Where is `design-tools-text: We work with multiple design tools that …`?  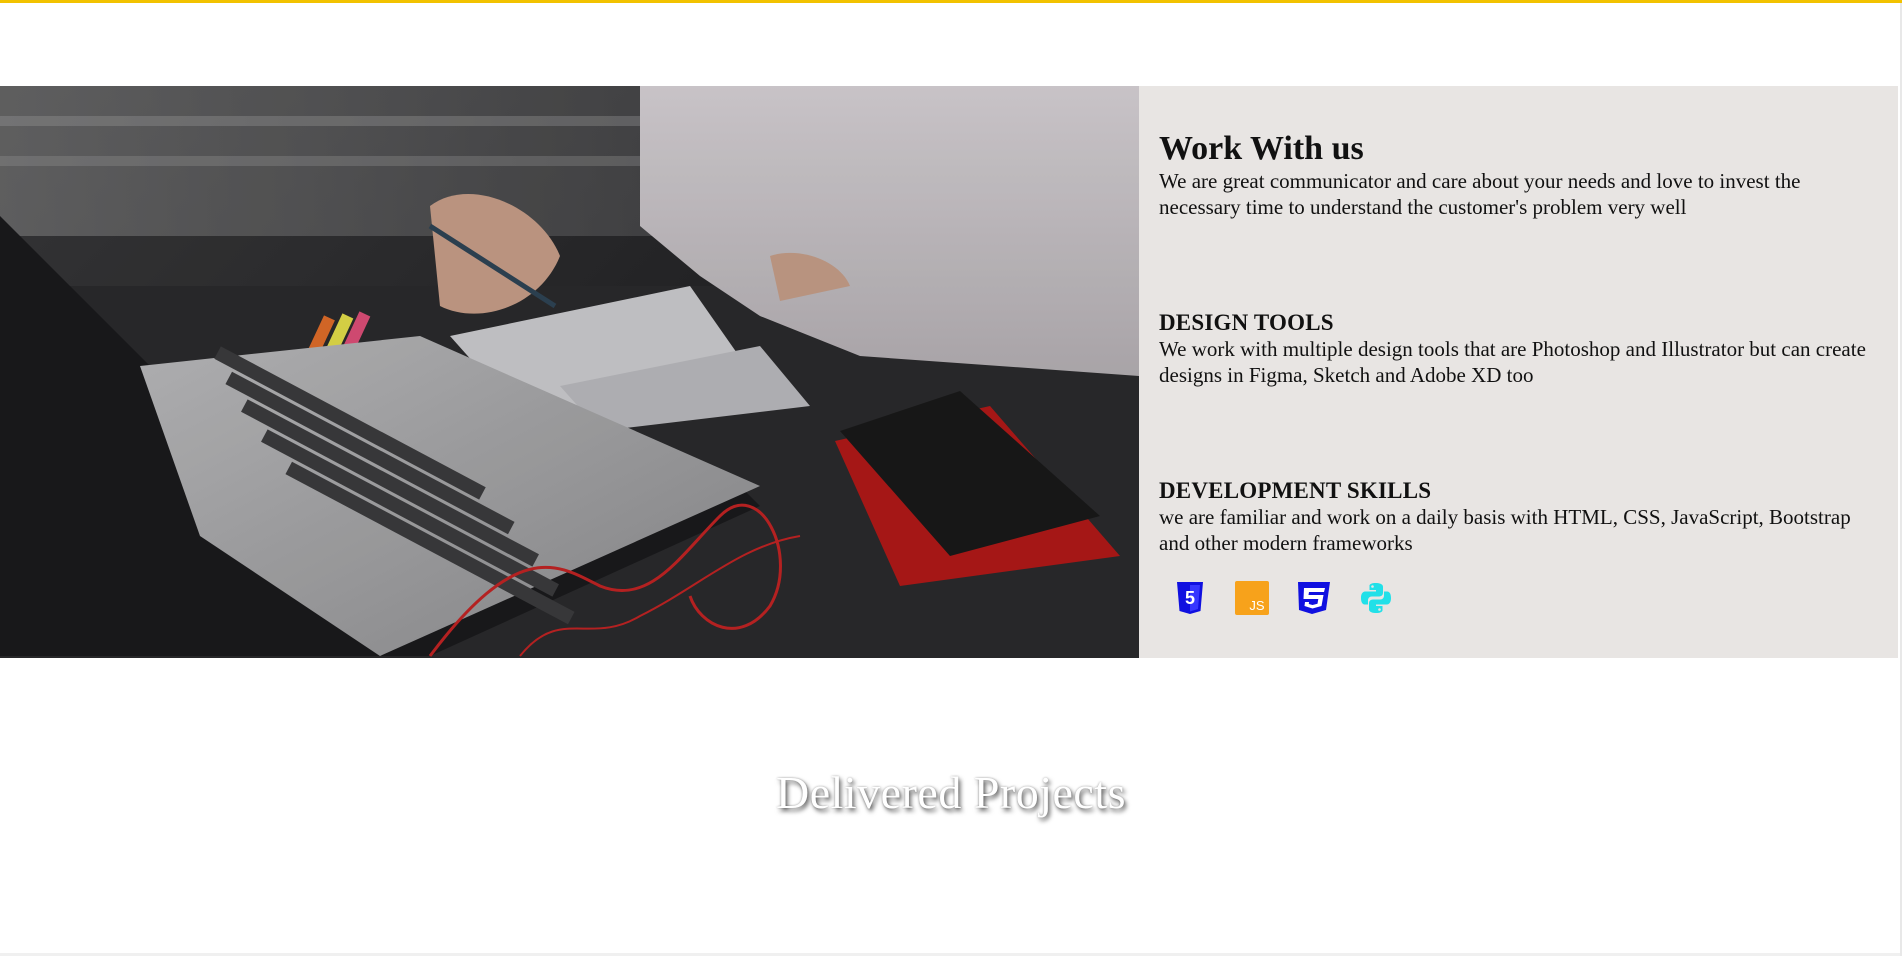 design-tools-text: We work with multiple design tools that … is located at coordinates (1512, 362).